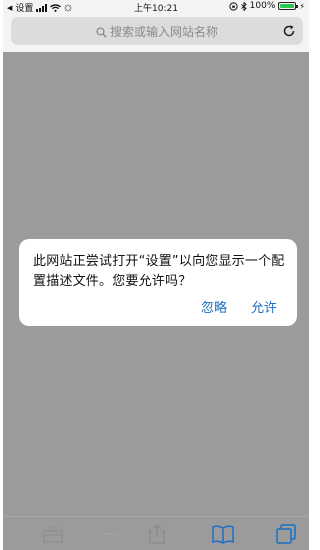 Image resolution: width=320 pixels, height=550 pixels. I want to click on charging-icon: ⚡, so click(302, 6).